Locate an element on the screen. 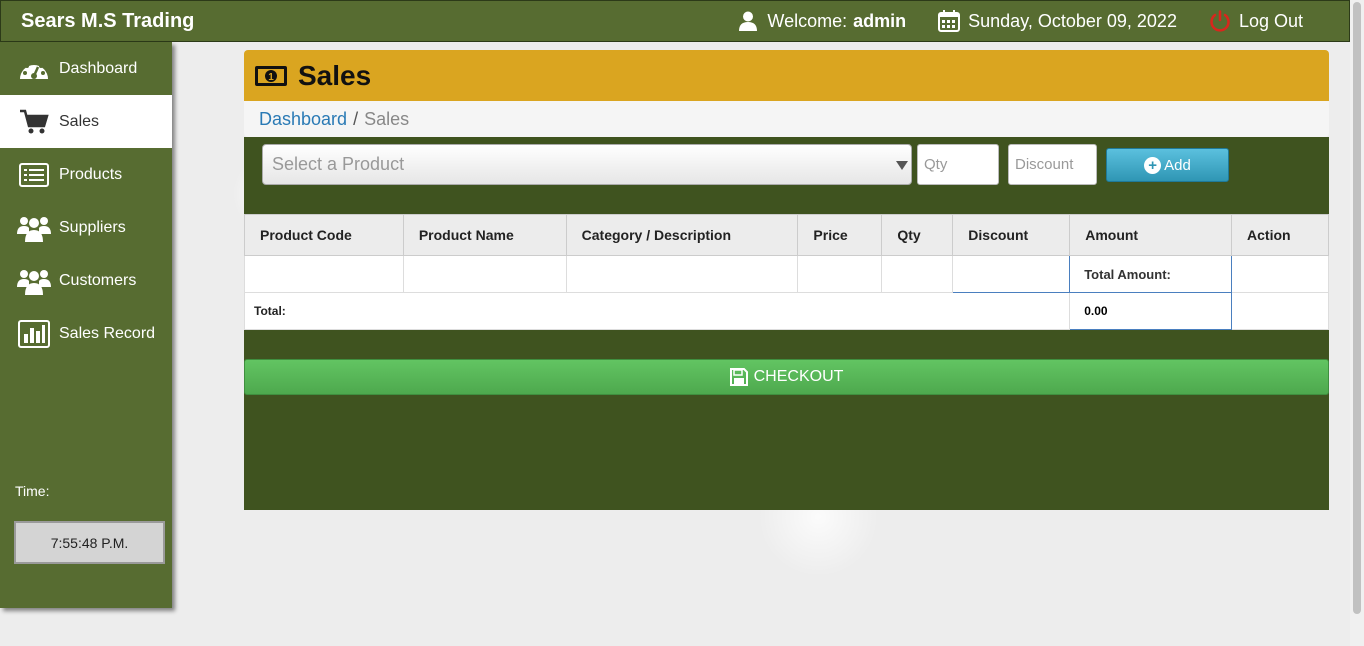 This screenshot has height=646, width=1364. sidebar-item-label: Products is located at coordinates (91, 174).